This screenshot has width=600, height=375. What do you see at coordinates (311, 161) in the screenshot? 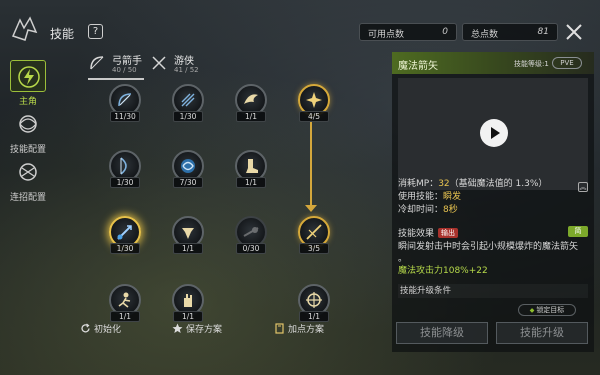
I see `skill-connector-line` at bounding box center [311, 161].